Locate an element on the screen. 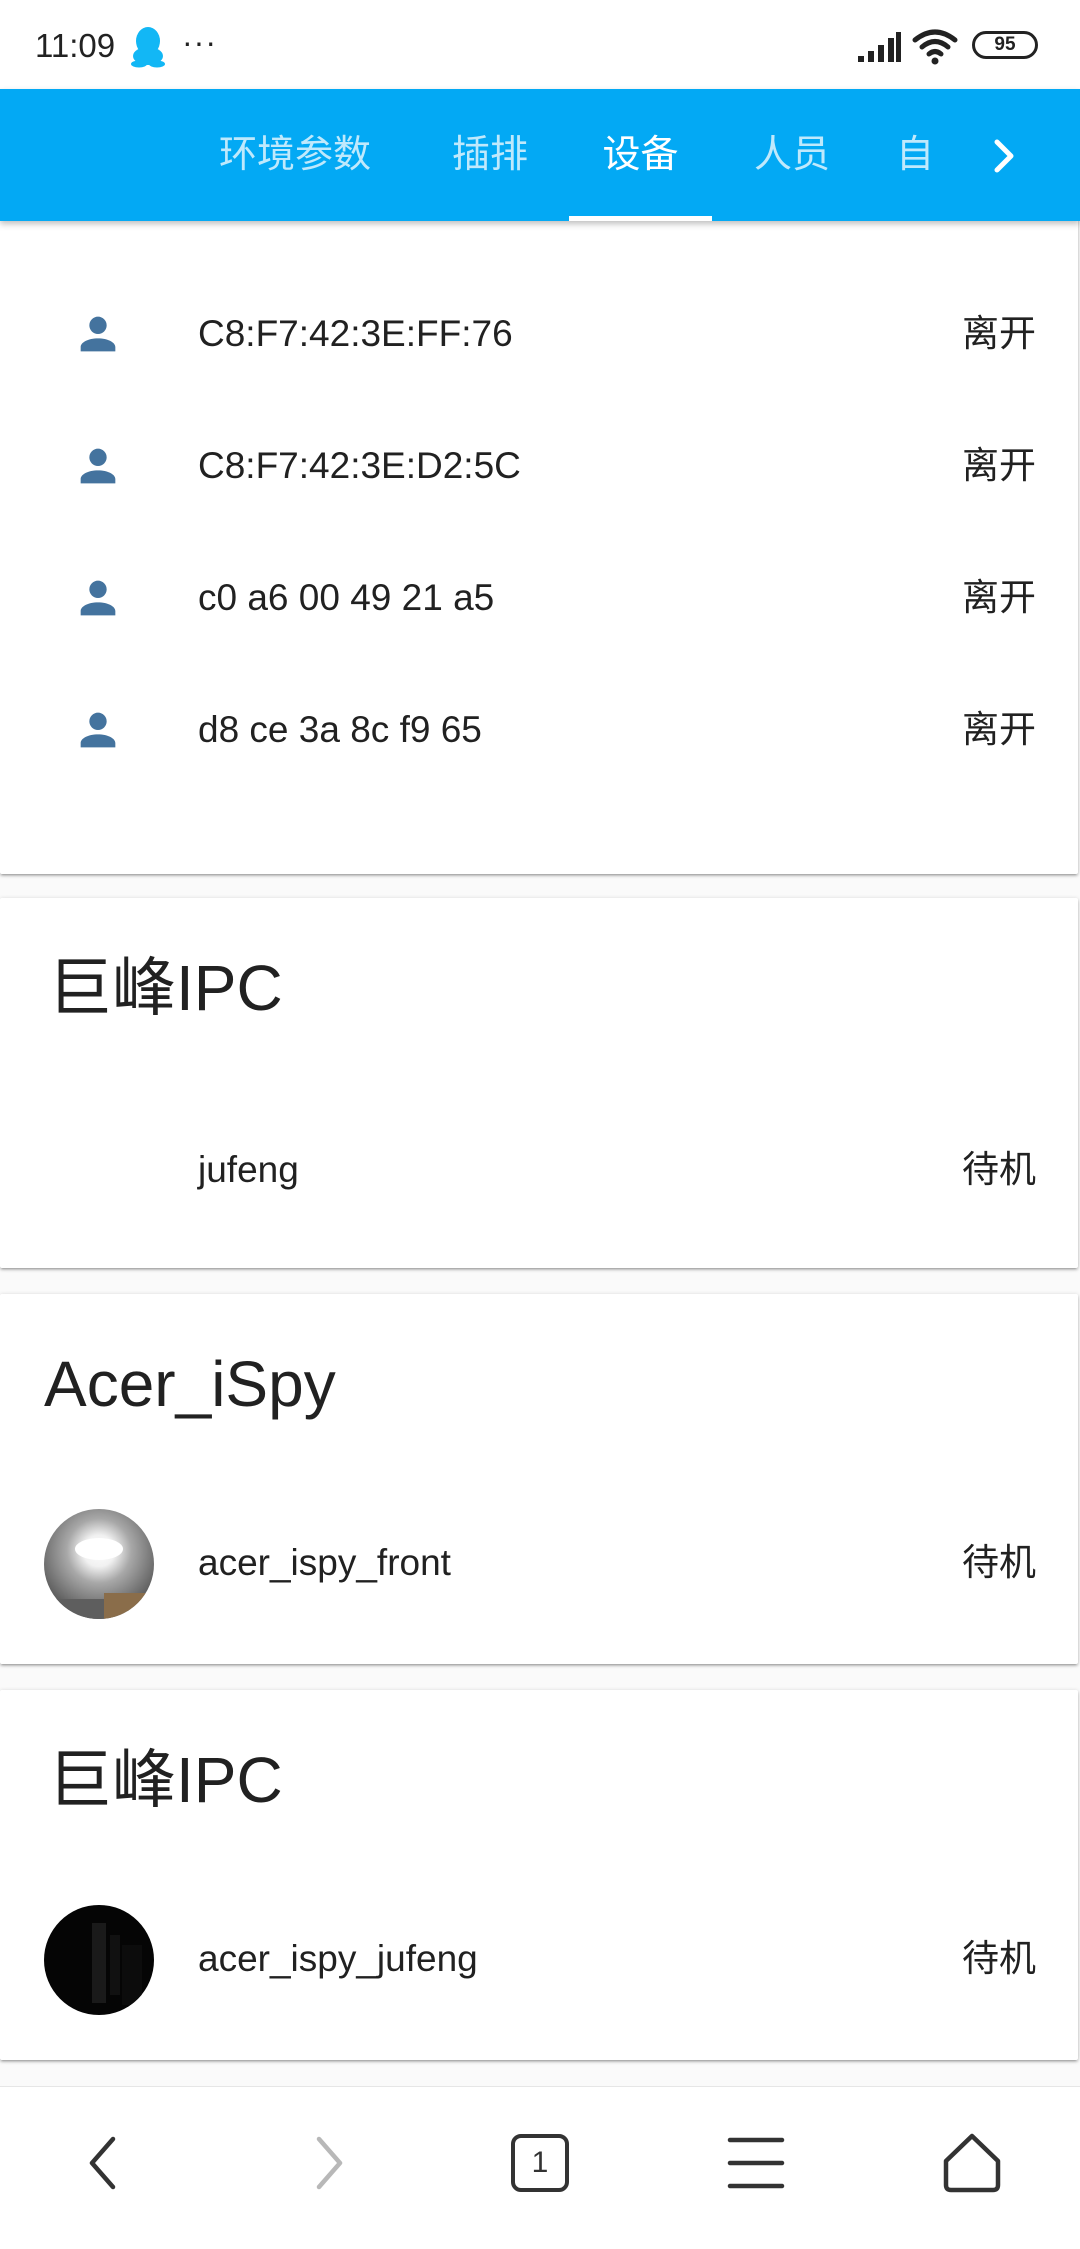 The height and width of the screenshot is (2249, 1080). card-title: Acer_iSpy is located at coordinates (190, 1384).